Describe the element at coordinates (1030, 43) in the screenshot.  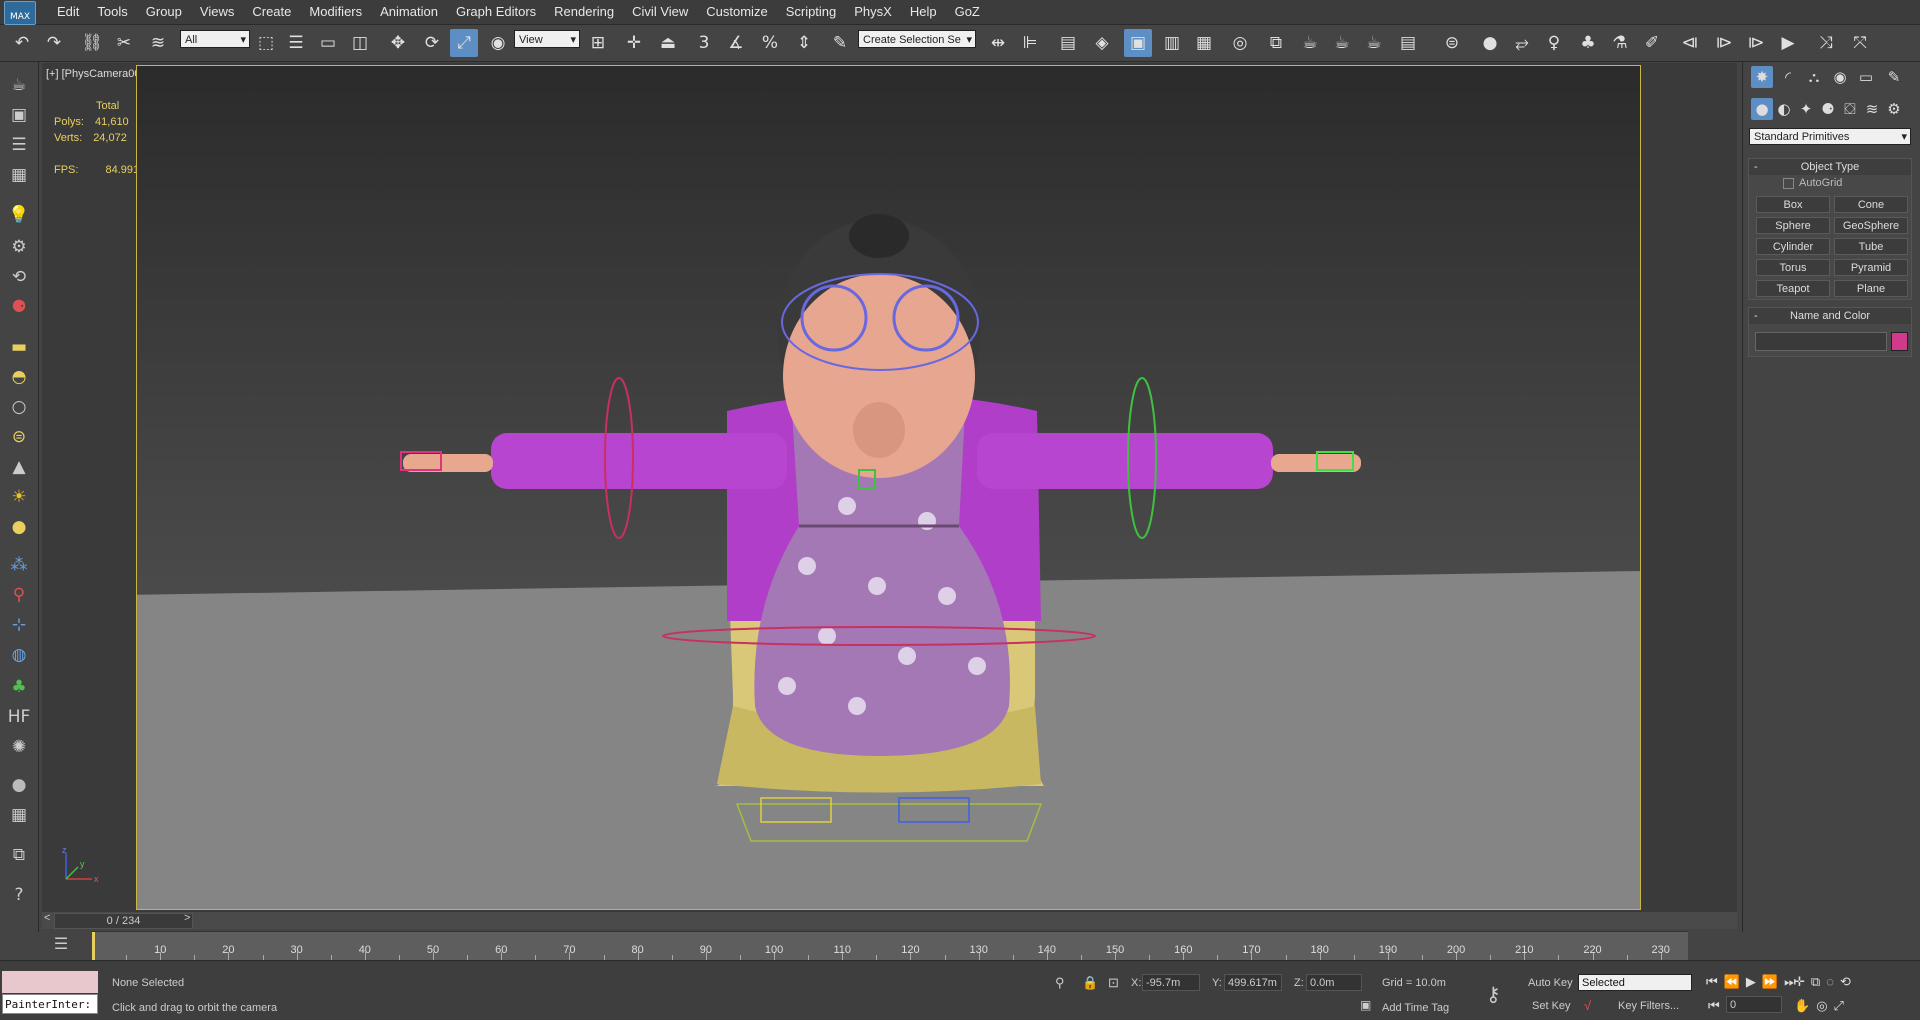
I see `align-icon: ⊫` at that location.